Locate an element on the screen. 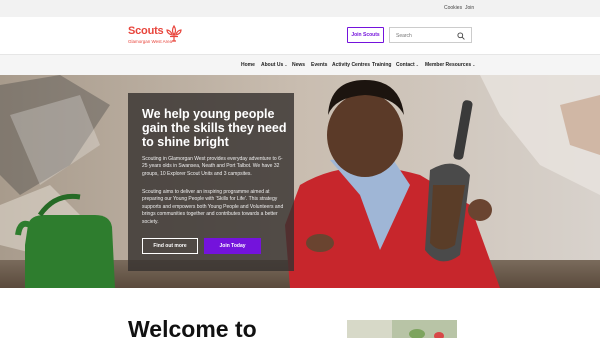 This screenshot has height=338, width=600. site-header: Scouts Glamorgan West Area Join Scouts is located at coordinates (300, 35).